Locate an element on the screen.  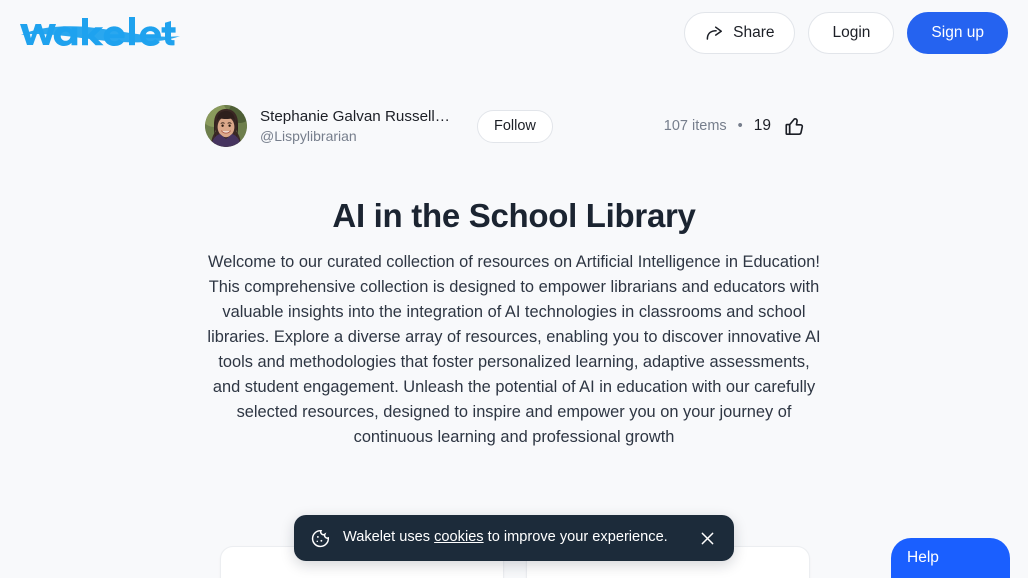
page-title: AI in the School Library is located at coordinates (514, 215).